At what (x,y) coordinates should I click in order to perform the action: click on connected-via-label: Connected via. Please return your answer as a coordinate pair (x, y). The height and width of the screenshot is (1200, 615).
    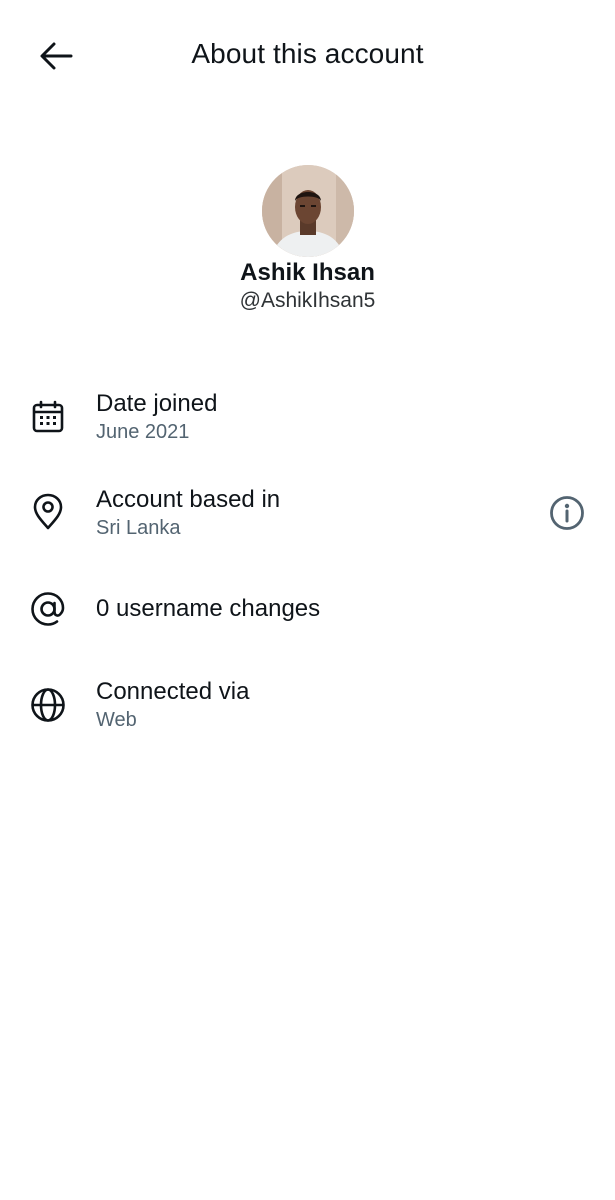
    Looking at the image, I should click on (173, 691).